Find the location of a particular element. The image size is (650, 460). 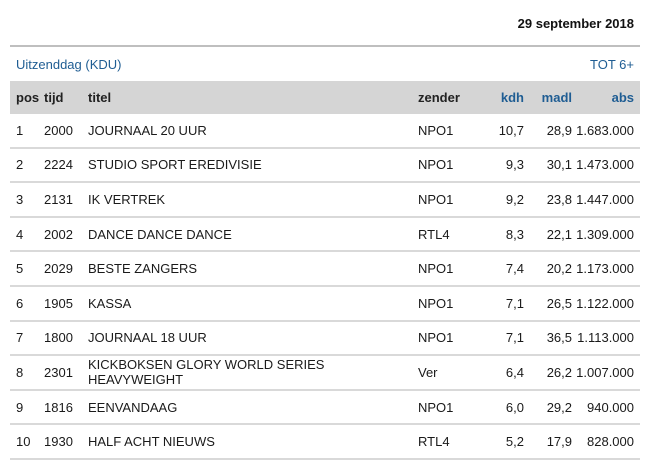

cell-title: JOURNAAL 20 UUR is located at coordinates (253, 131).